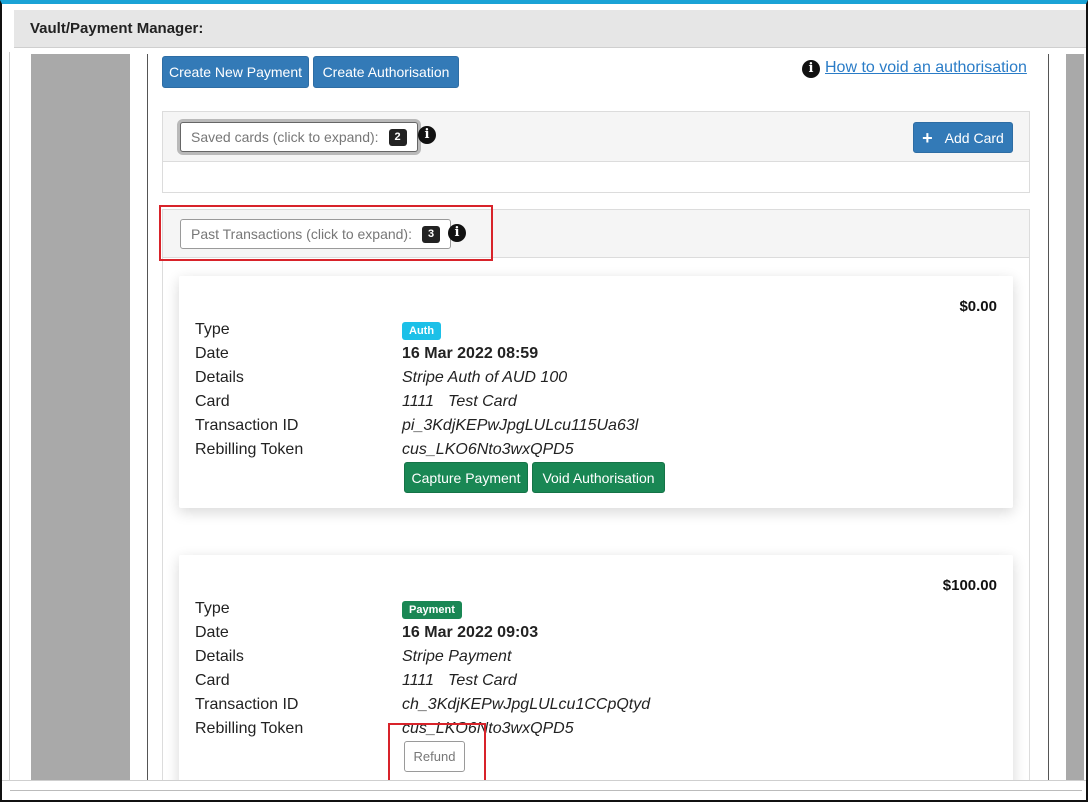 Image resolution: width=1088 pixels, height=802 pixels. Describe the element at coordinates (978, 306) in the screenshot. I see `transaction-amount: $0.00` at that location.